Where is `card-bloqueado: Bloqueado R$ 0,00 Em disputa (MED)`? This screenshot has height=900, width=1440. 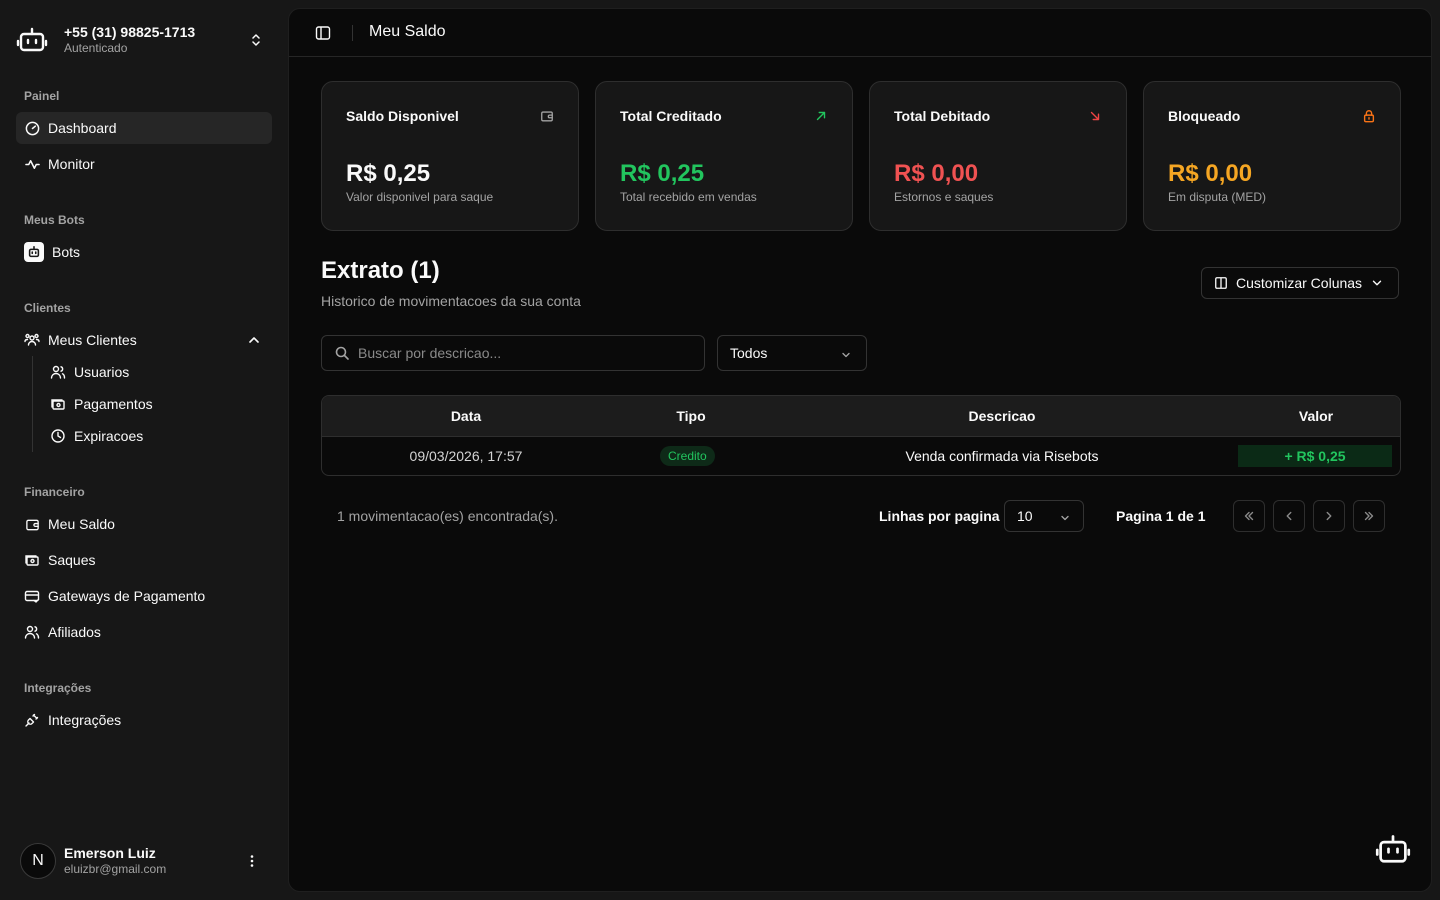 card-bloqueado: Bloqueado R$ 0,00 Em disputa (MED) is located at coordinates (1272, 156).